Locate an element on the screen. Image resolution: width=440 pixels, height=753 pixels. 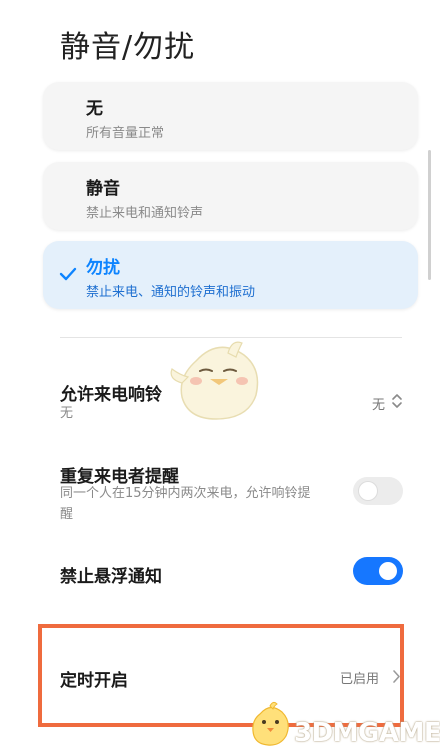
mode-subtitle: 所有音量正常 is located at coordinates (125, 133).